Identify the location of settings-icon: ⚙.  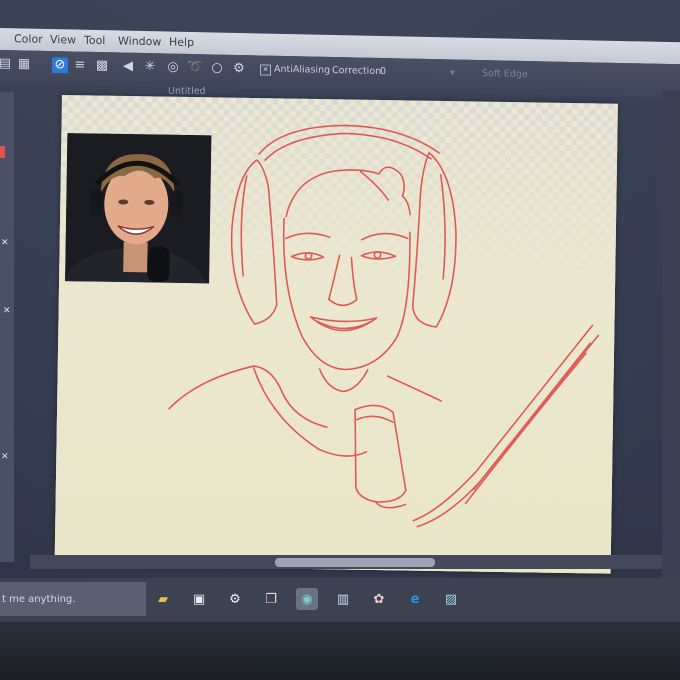
(235, 599).